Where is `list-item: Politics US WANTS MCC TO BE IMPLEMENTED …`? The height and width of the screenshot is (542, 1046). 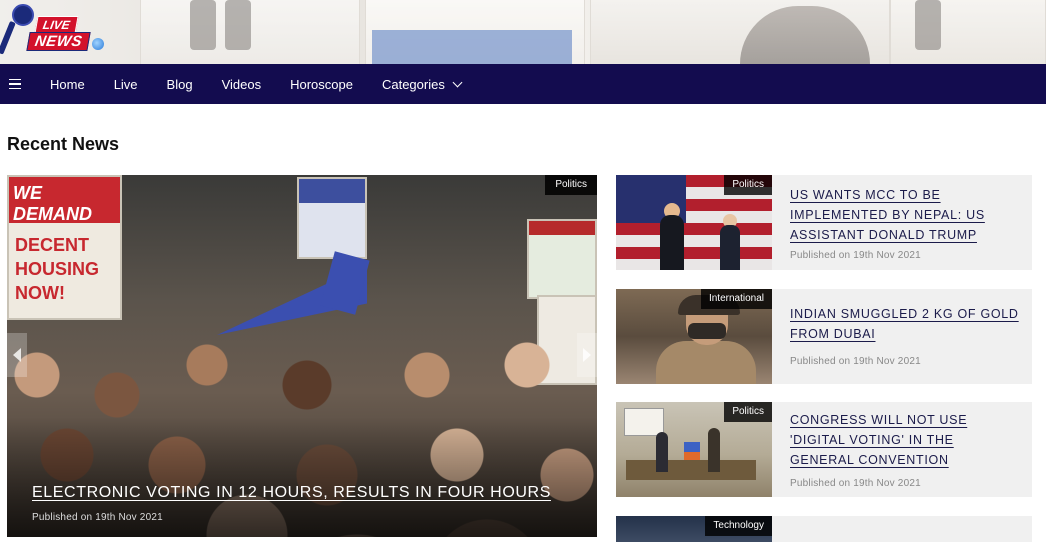
list-item: Politics US WANTS MCC TO BE IMPLEMENTED … is located at coordinates (824, 222).